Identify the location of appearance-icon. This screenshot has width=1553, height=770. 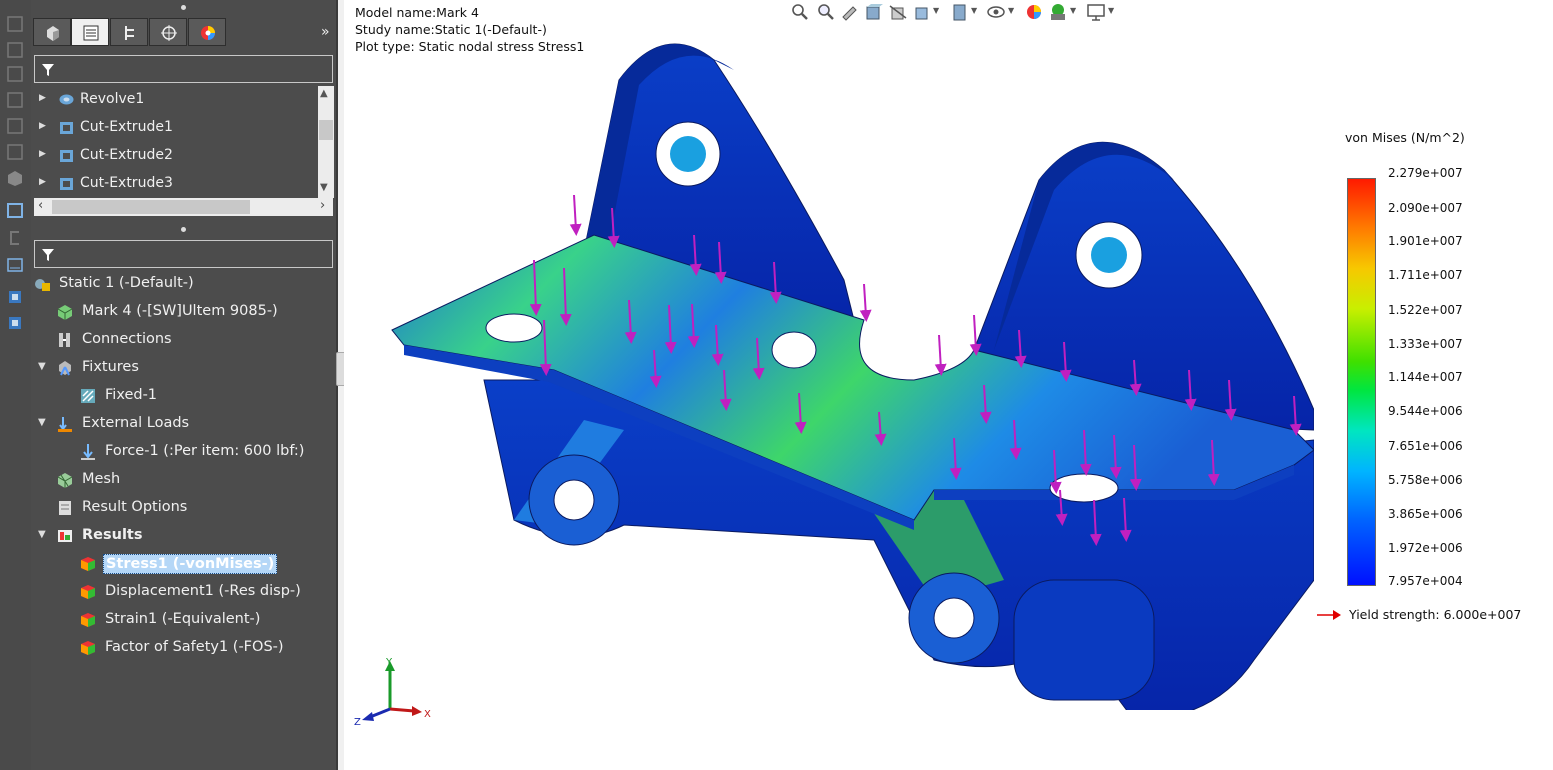
(208, 33).